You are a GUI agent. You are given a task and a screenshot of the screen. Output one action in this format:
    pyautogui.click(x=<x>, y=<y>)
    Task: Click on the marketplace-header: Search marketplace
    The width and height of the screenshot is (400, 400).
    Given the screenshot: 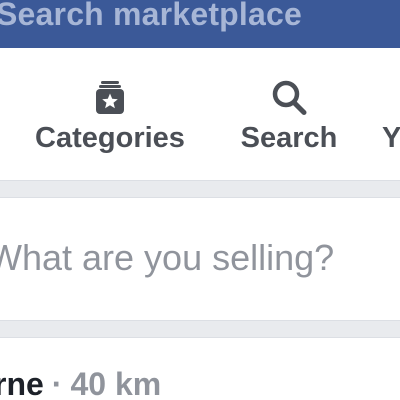 What is the action you would take?
    pyautogui.click(x=200, y=24)
    